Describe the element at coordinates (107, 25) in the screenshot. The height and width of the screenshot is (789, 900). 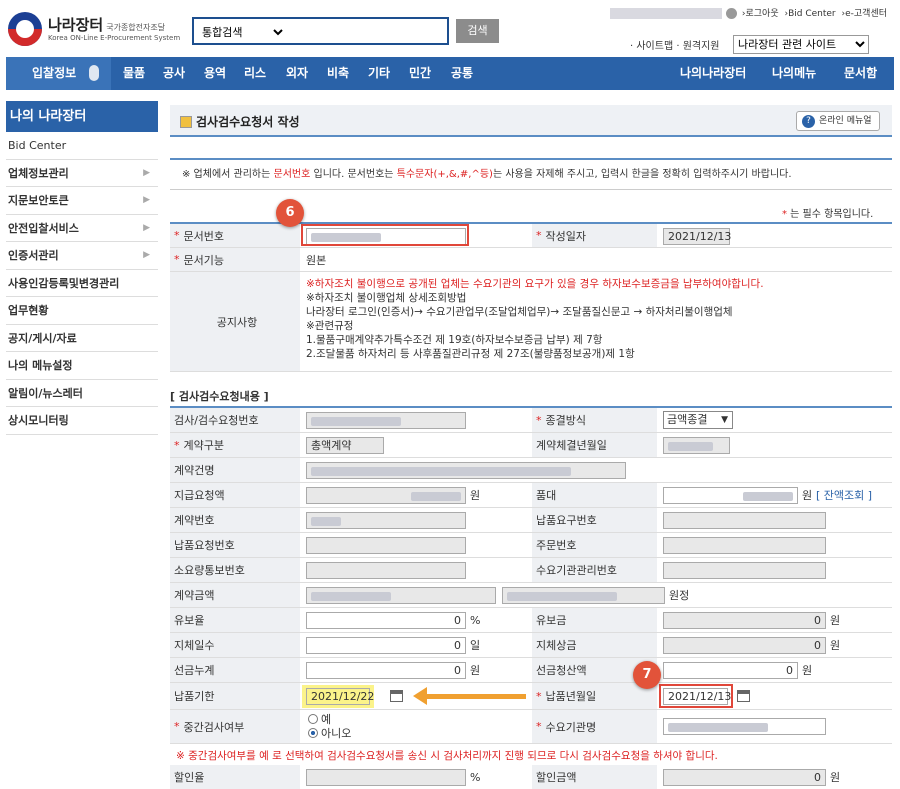
I see `logo-title: 나라장터 국가종합전자조달` at that location.